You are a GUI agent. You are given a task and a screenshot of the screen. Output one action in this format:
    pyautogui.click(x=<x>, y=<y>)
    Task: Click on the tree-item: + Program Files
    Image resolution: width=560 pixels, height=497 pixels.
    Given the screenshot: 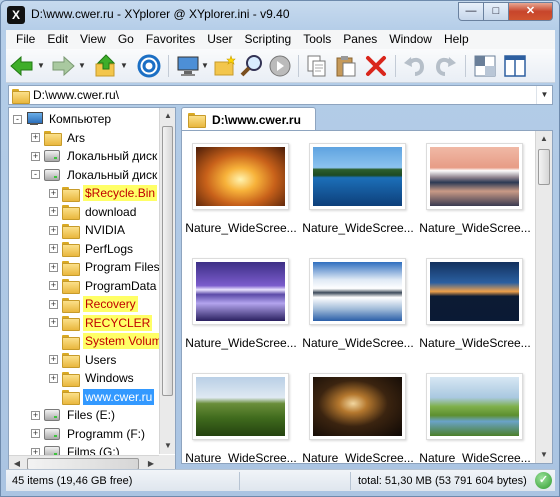 What is the action you would take?
    pyautogui.click(x=105, y=267)
    